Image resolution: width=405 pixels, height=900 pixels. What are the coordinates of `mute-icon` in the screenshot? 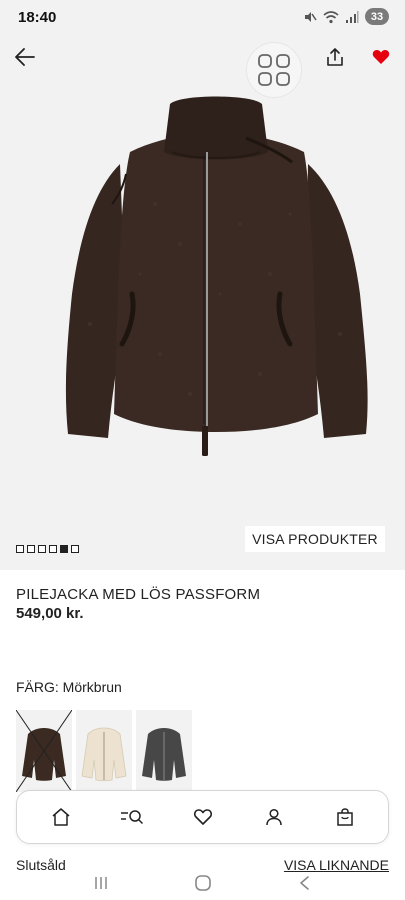 It's located at (311, 16).